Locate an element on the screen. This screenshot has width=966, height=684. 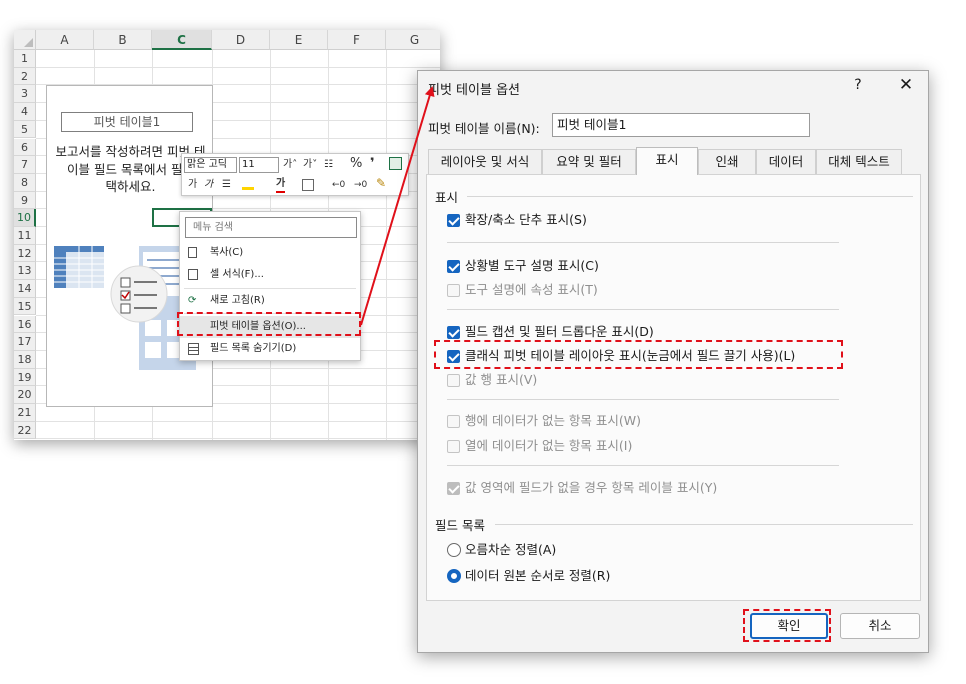
row-header-14: 14 is located at coordinates (25, 289).